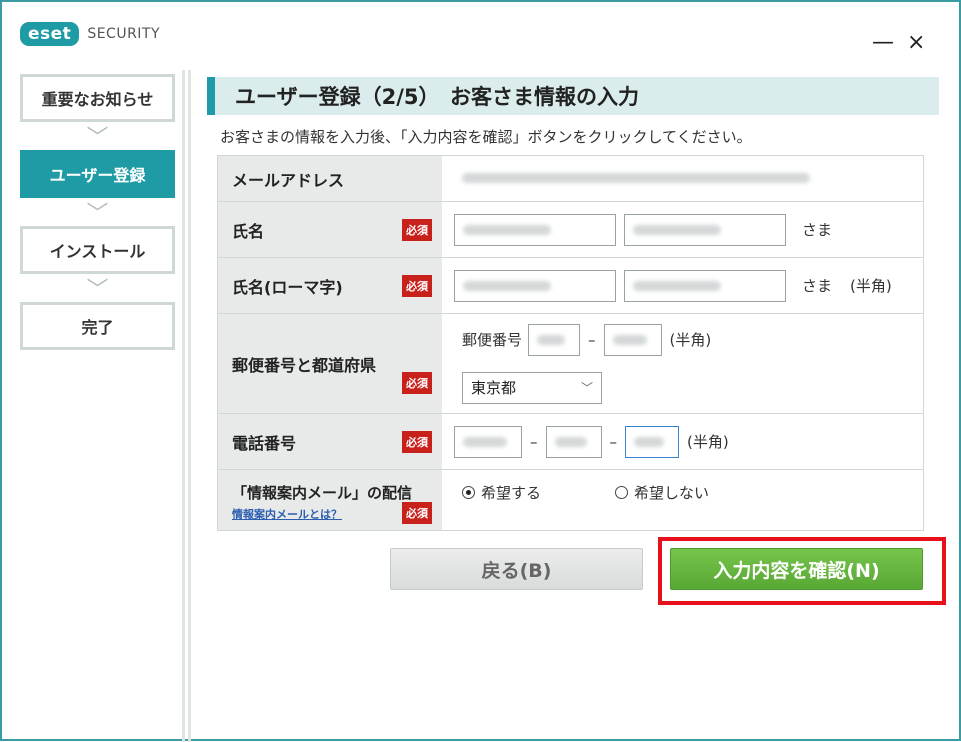  Describe the element at coordinates (682, 441) in the screenshot. I see `phone-value: – – (半角)` at that location.